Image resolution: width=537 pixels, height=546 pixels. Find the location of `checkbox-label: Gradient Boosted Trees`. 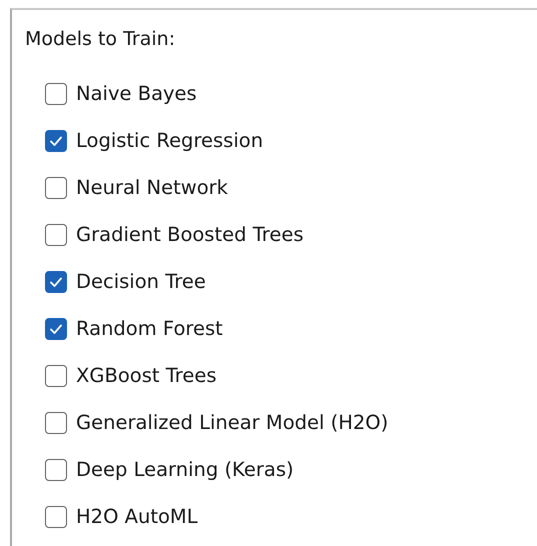

checkbox-label: Gradient Boosted Trees is located at coordinates (190, 235).